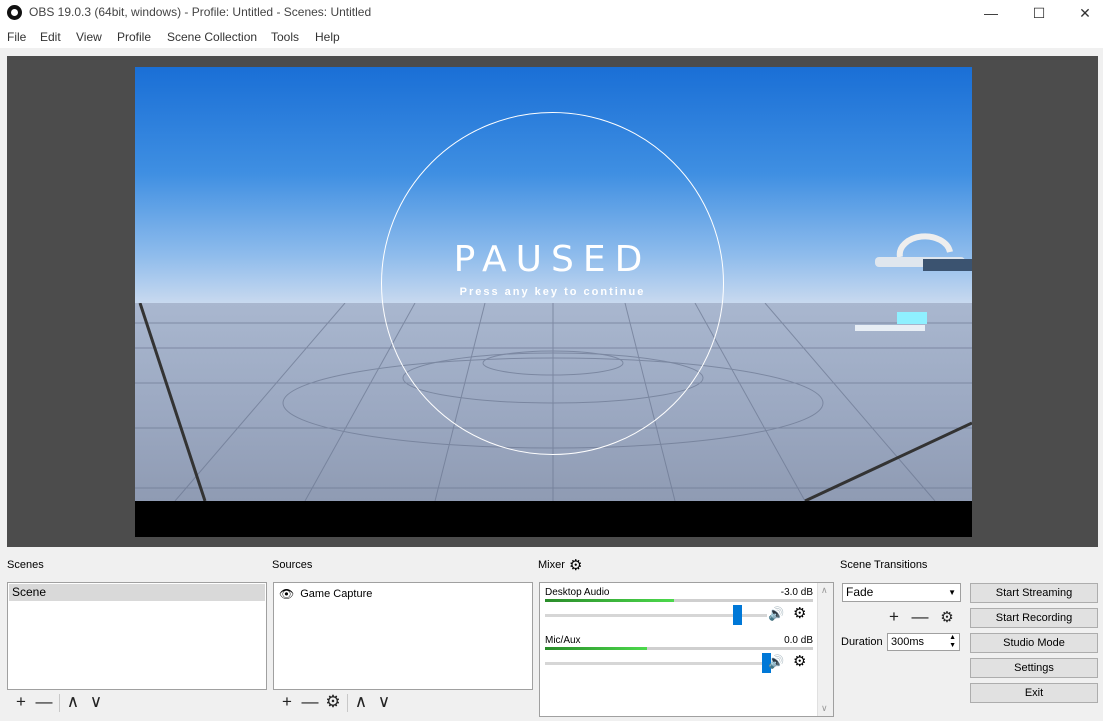 This screenshot has width=1103, height=721. Describe the element at coordinates (551, 565) in the screenshot. I see `mixer-label: Mixer` at that location.